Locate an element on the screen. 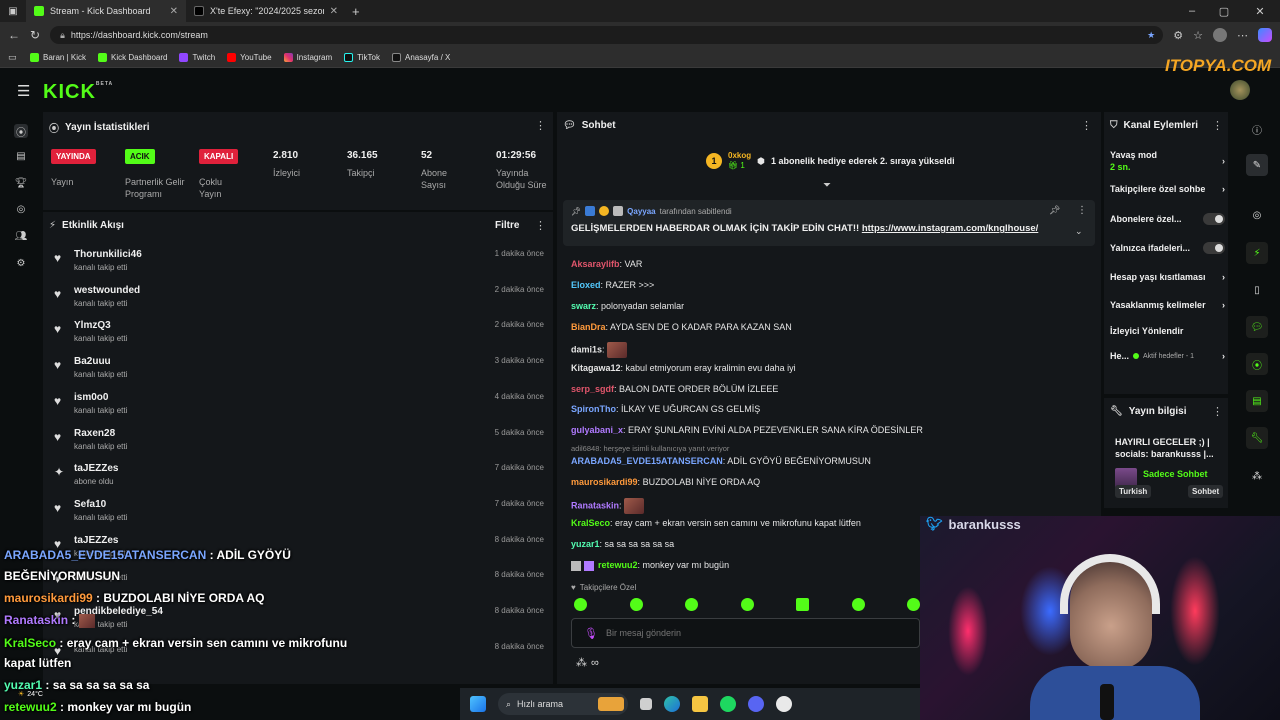 This screenshot has height=720, width=1280. new-tab-icon: + is located at coordinates (356, 11).